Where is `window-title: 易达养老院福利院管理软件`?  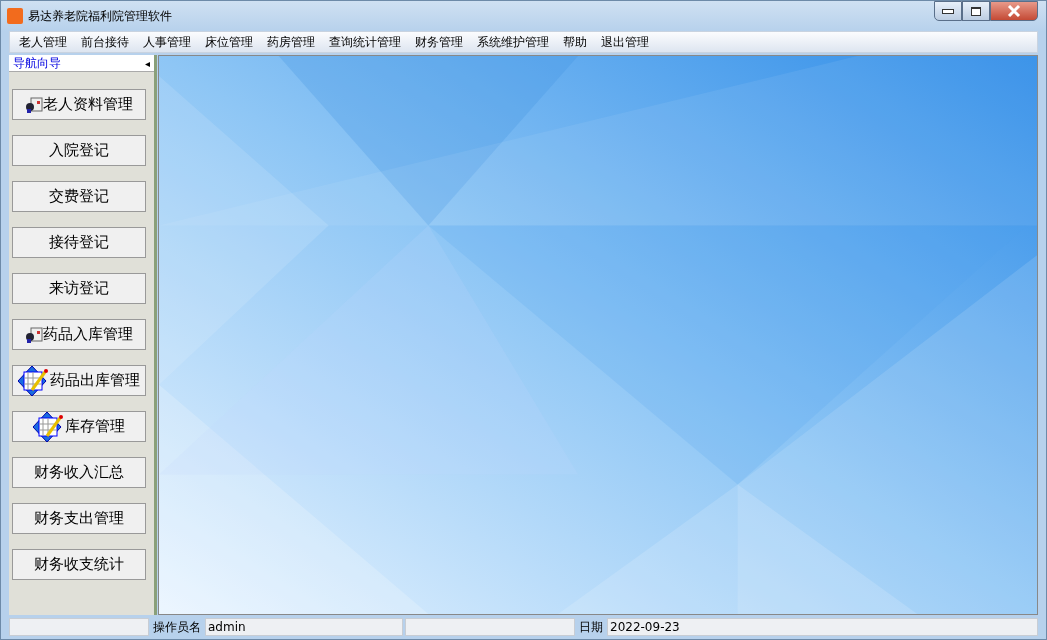 window-title: 易达养老院福利院管理软件 is located at coordinates (100, 16).